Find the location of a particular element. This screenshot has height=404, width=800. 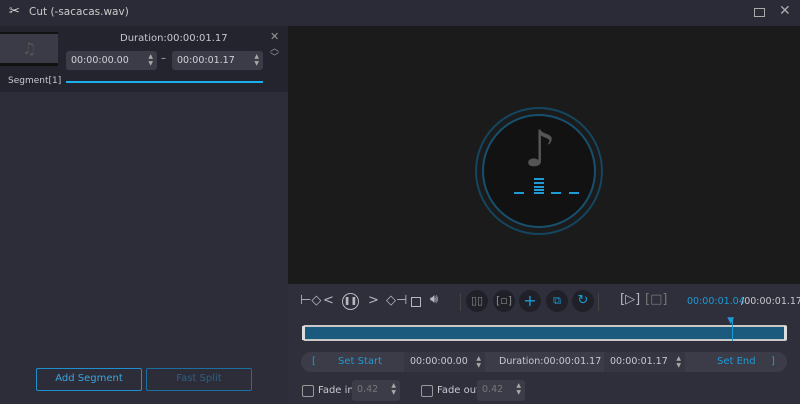

volume-icon: 🔊︎ is located at coordinates (434, 299).